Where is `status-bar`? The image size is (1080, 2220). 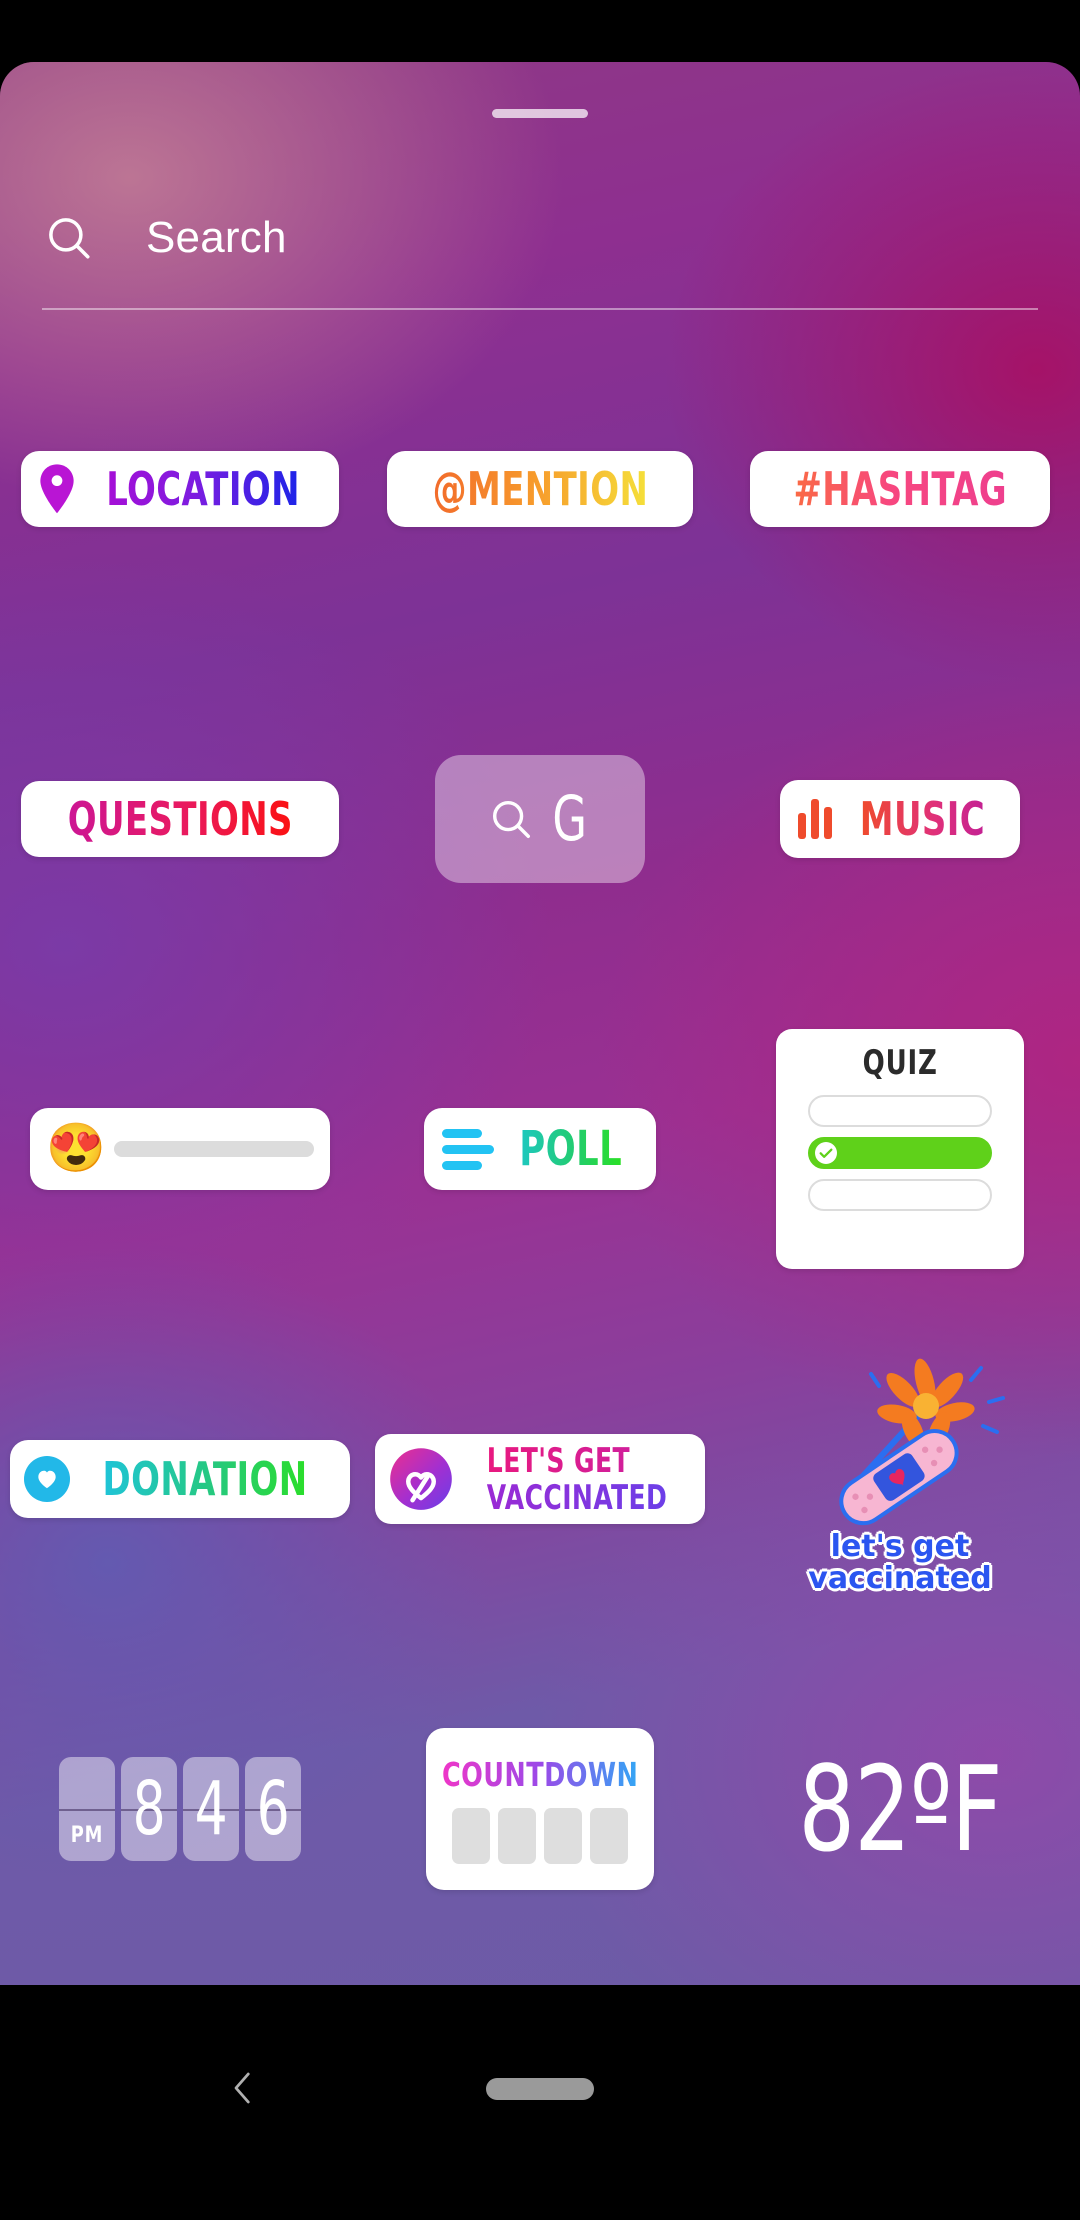
status-bar is located at coordinates (540, 31).